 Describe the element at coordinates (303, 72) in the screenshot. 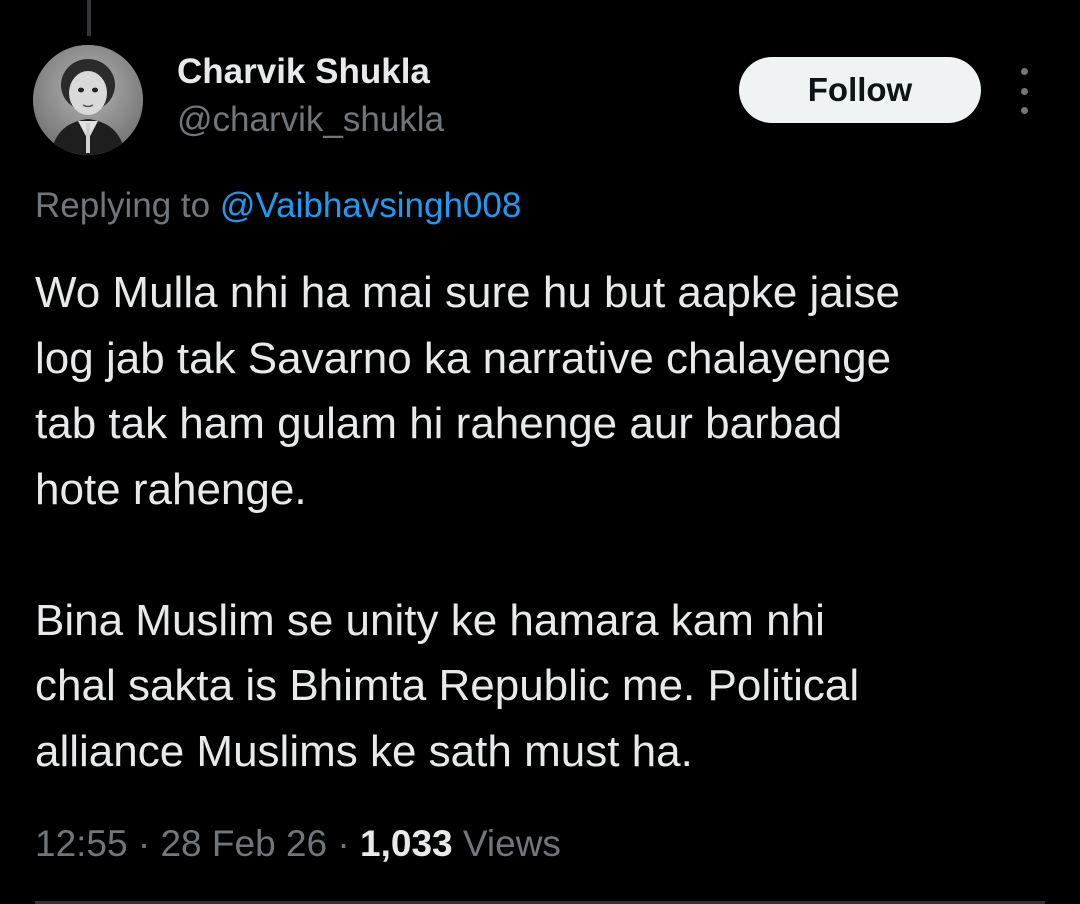

I see `author-display-name: Charvik Shukla` at that location.